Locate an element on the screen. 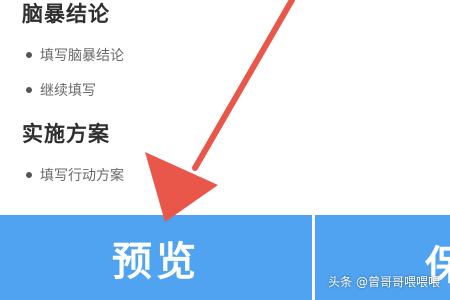  list-item: 填写脑暴结论 is located at coordinates (75, 55).